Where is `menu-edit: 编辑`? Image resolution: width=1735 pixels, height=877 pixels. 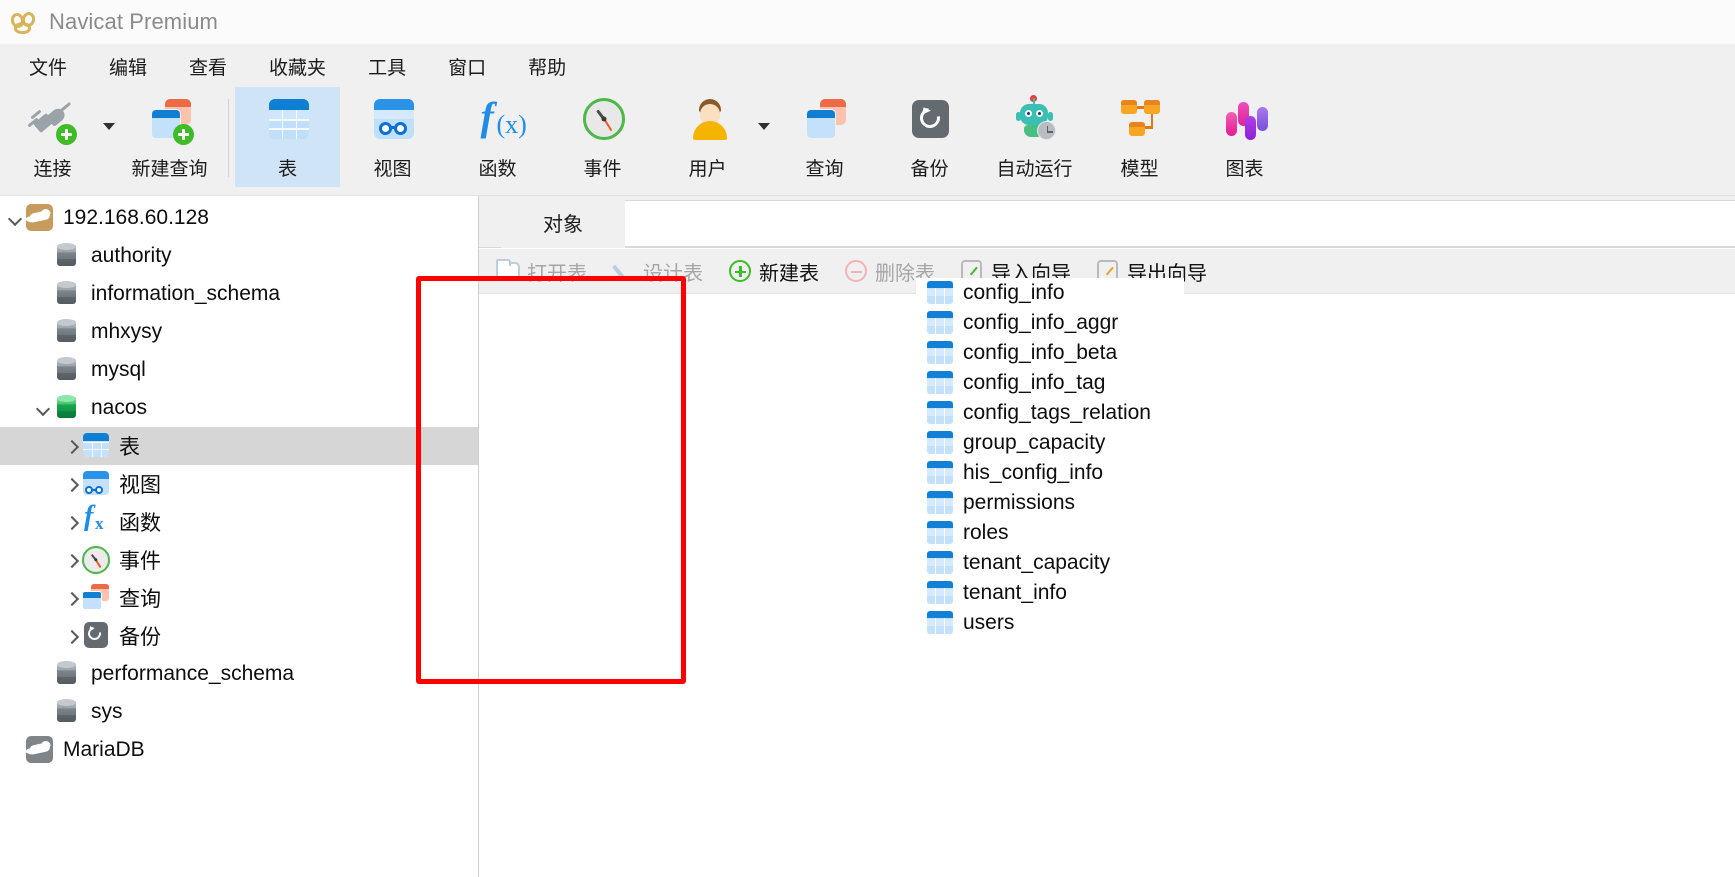 menu-edit: 编辑 is located at coordinates (128, 66).